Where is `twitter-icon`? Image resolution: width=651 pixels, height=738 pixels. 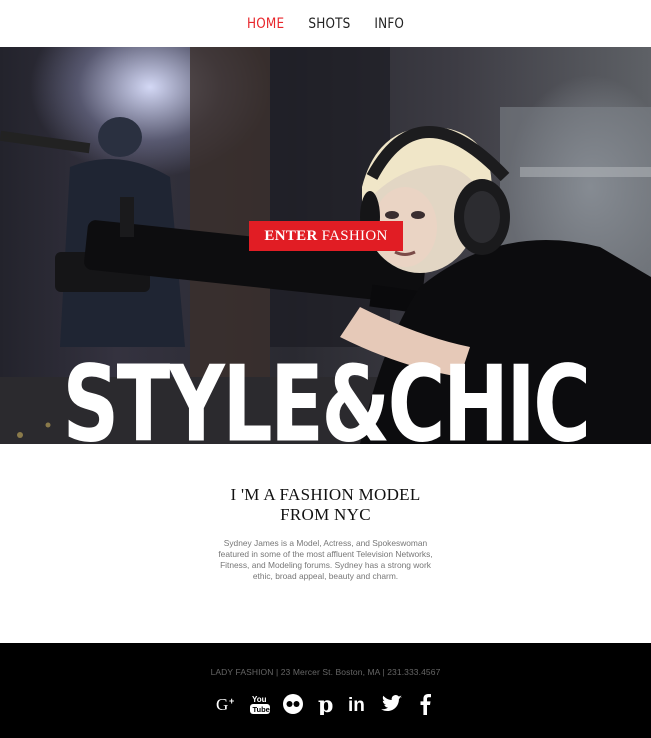
twitter-icon is located at coordinates (391, 704).